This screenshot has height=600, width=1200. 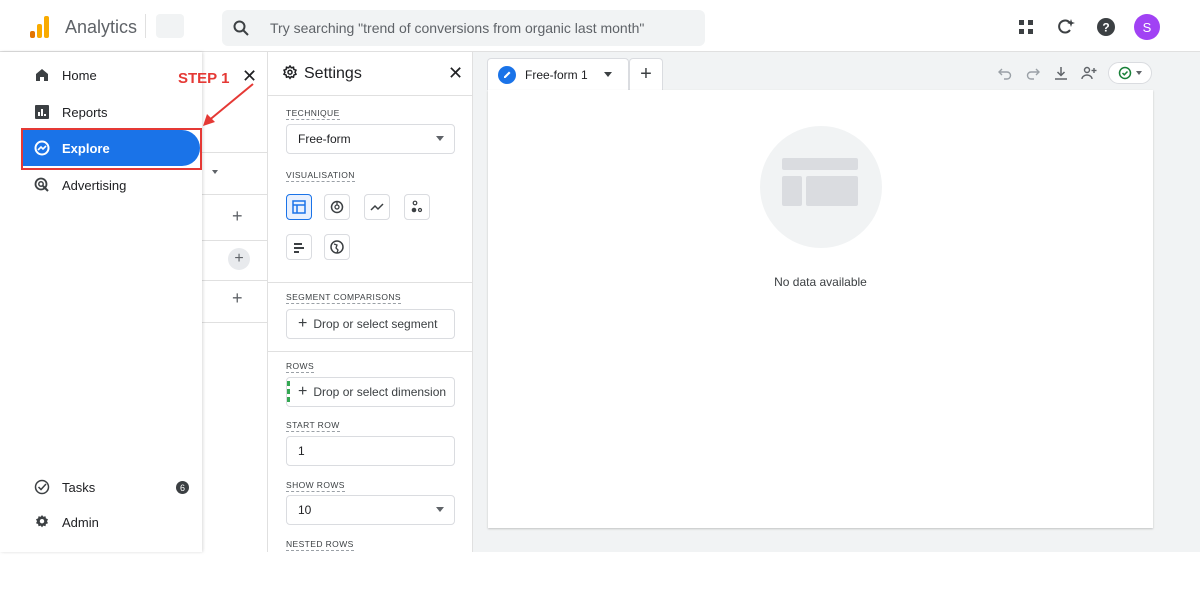 I want to click on bar-chart-icon, so click(x=299, y=248).